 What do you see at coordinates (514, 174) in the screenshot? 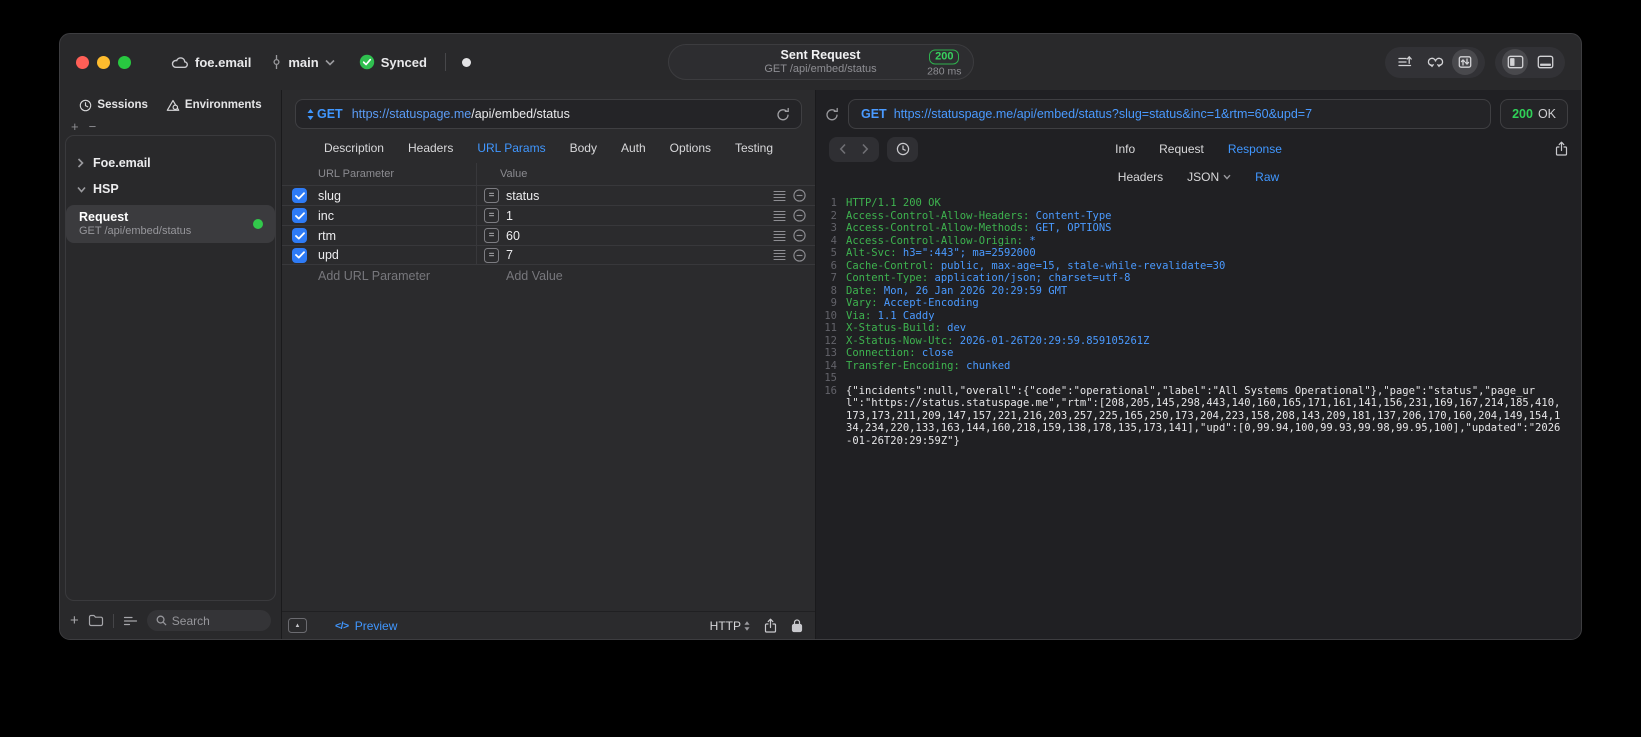
I see `column-header-value: Value` at bounding box center [514, 174].